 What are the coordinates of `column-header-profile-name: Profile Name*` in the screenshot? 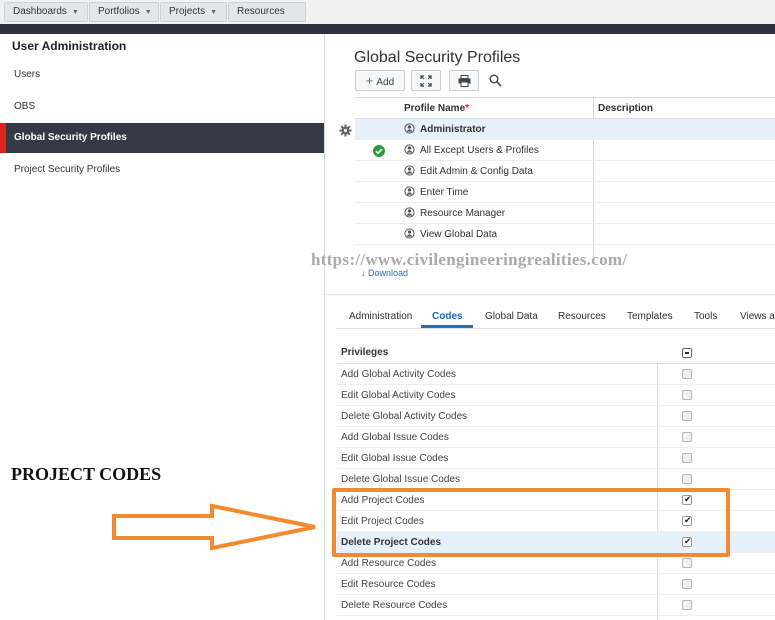 It's located at (436, 108).